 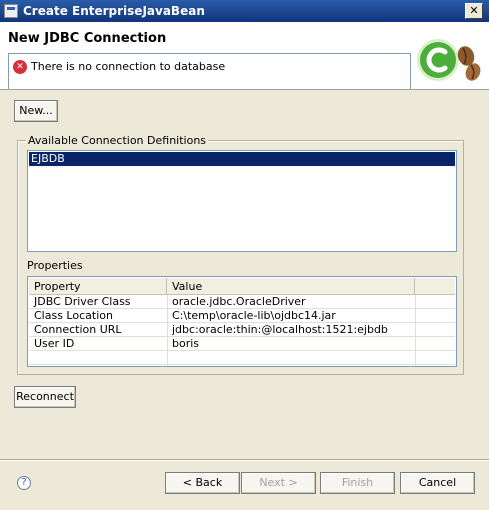 What do you see at coordinates (55, 265) in the screenshot?
I see `properties-label: Properties` at bounding box center [55, 265].